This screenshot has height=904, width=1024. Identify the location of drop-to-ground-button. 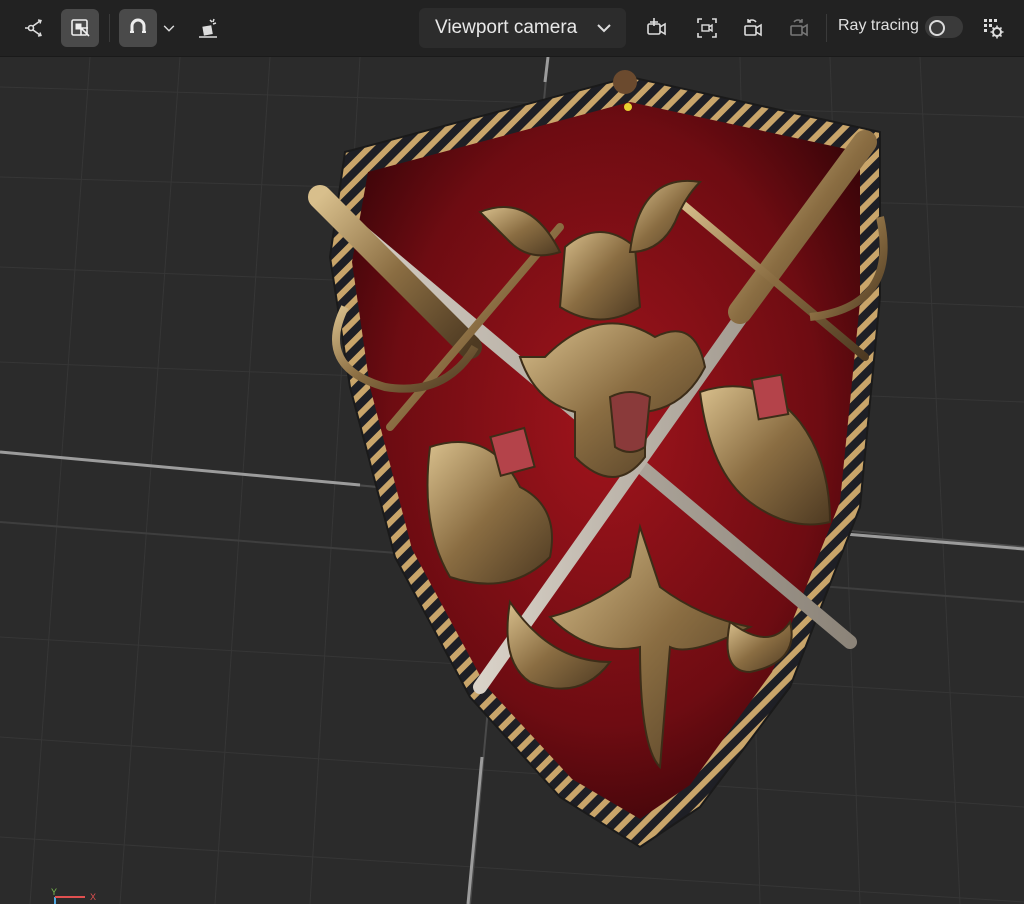
(208, 28).